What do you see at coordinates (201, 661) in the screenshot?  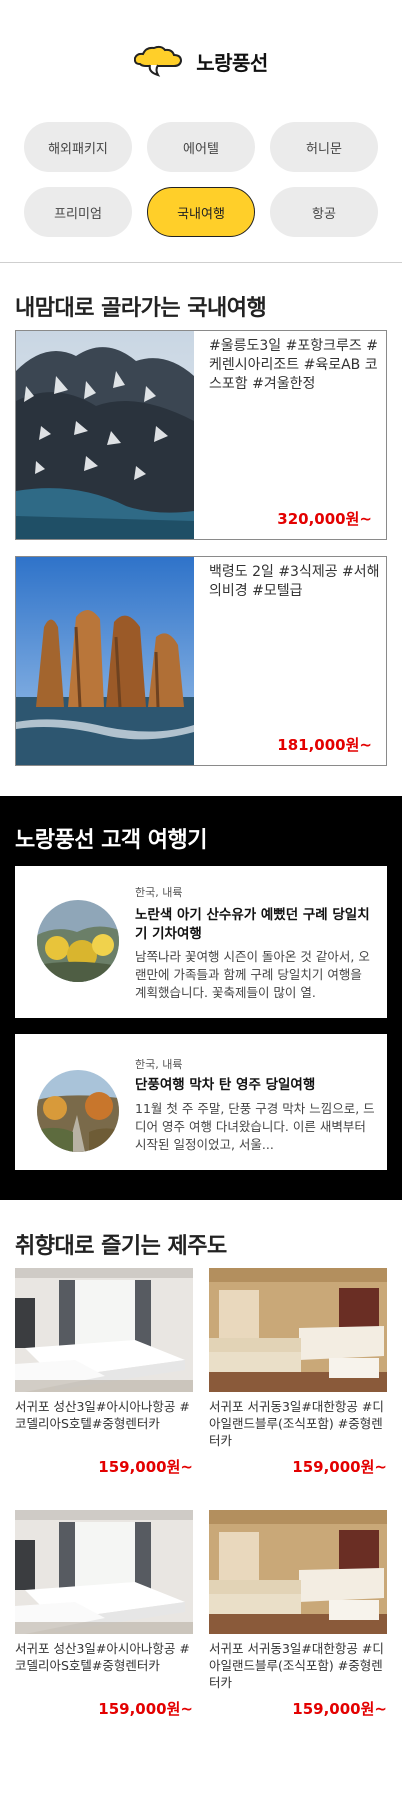 I see `domestic-product-card: 백령도 2일 #3식제공 #서해의비경 #모텔급 181,000원~` at bounding box center [201, 661].